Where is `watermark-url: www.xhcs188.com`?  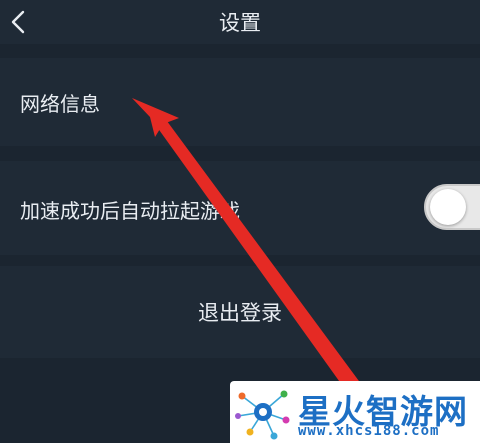 watermark-url: www.xhcs188.com is located at coordinates (369, 431).